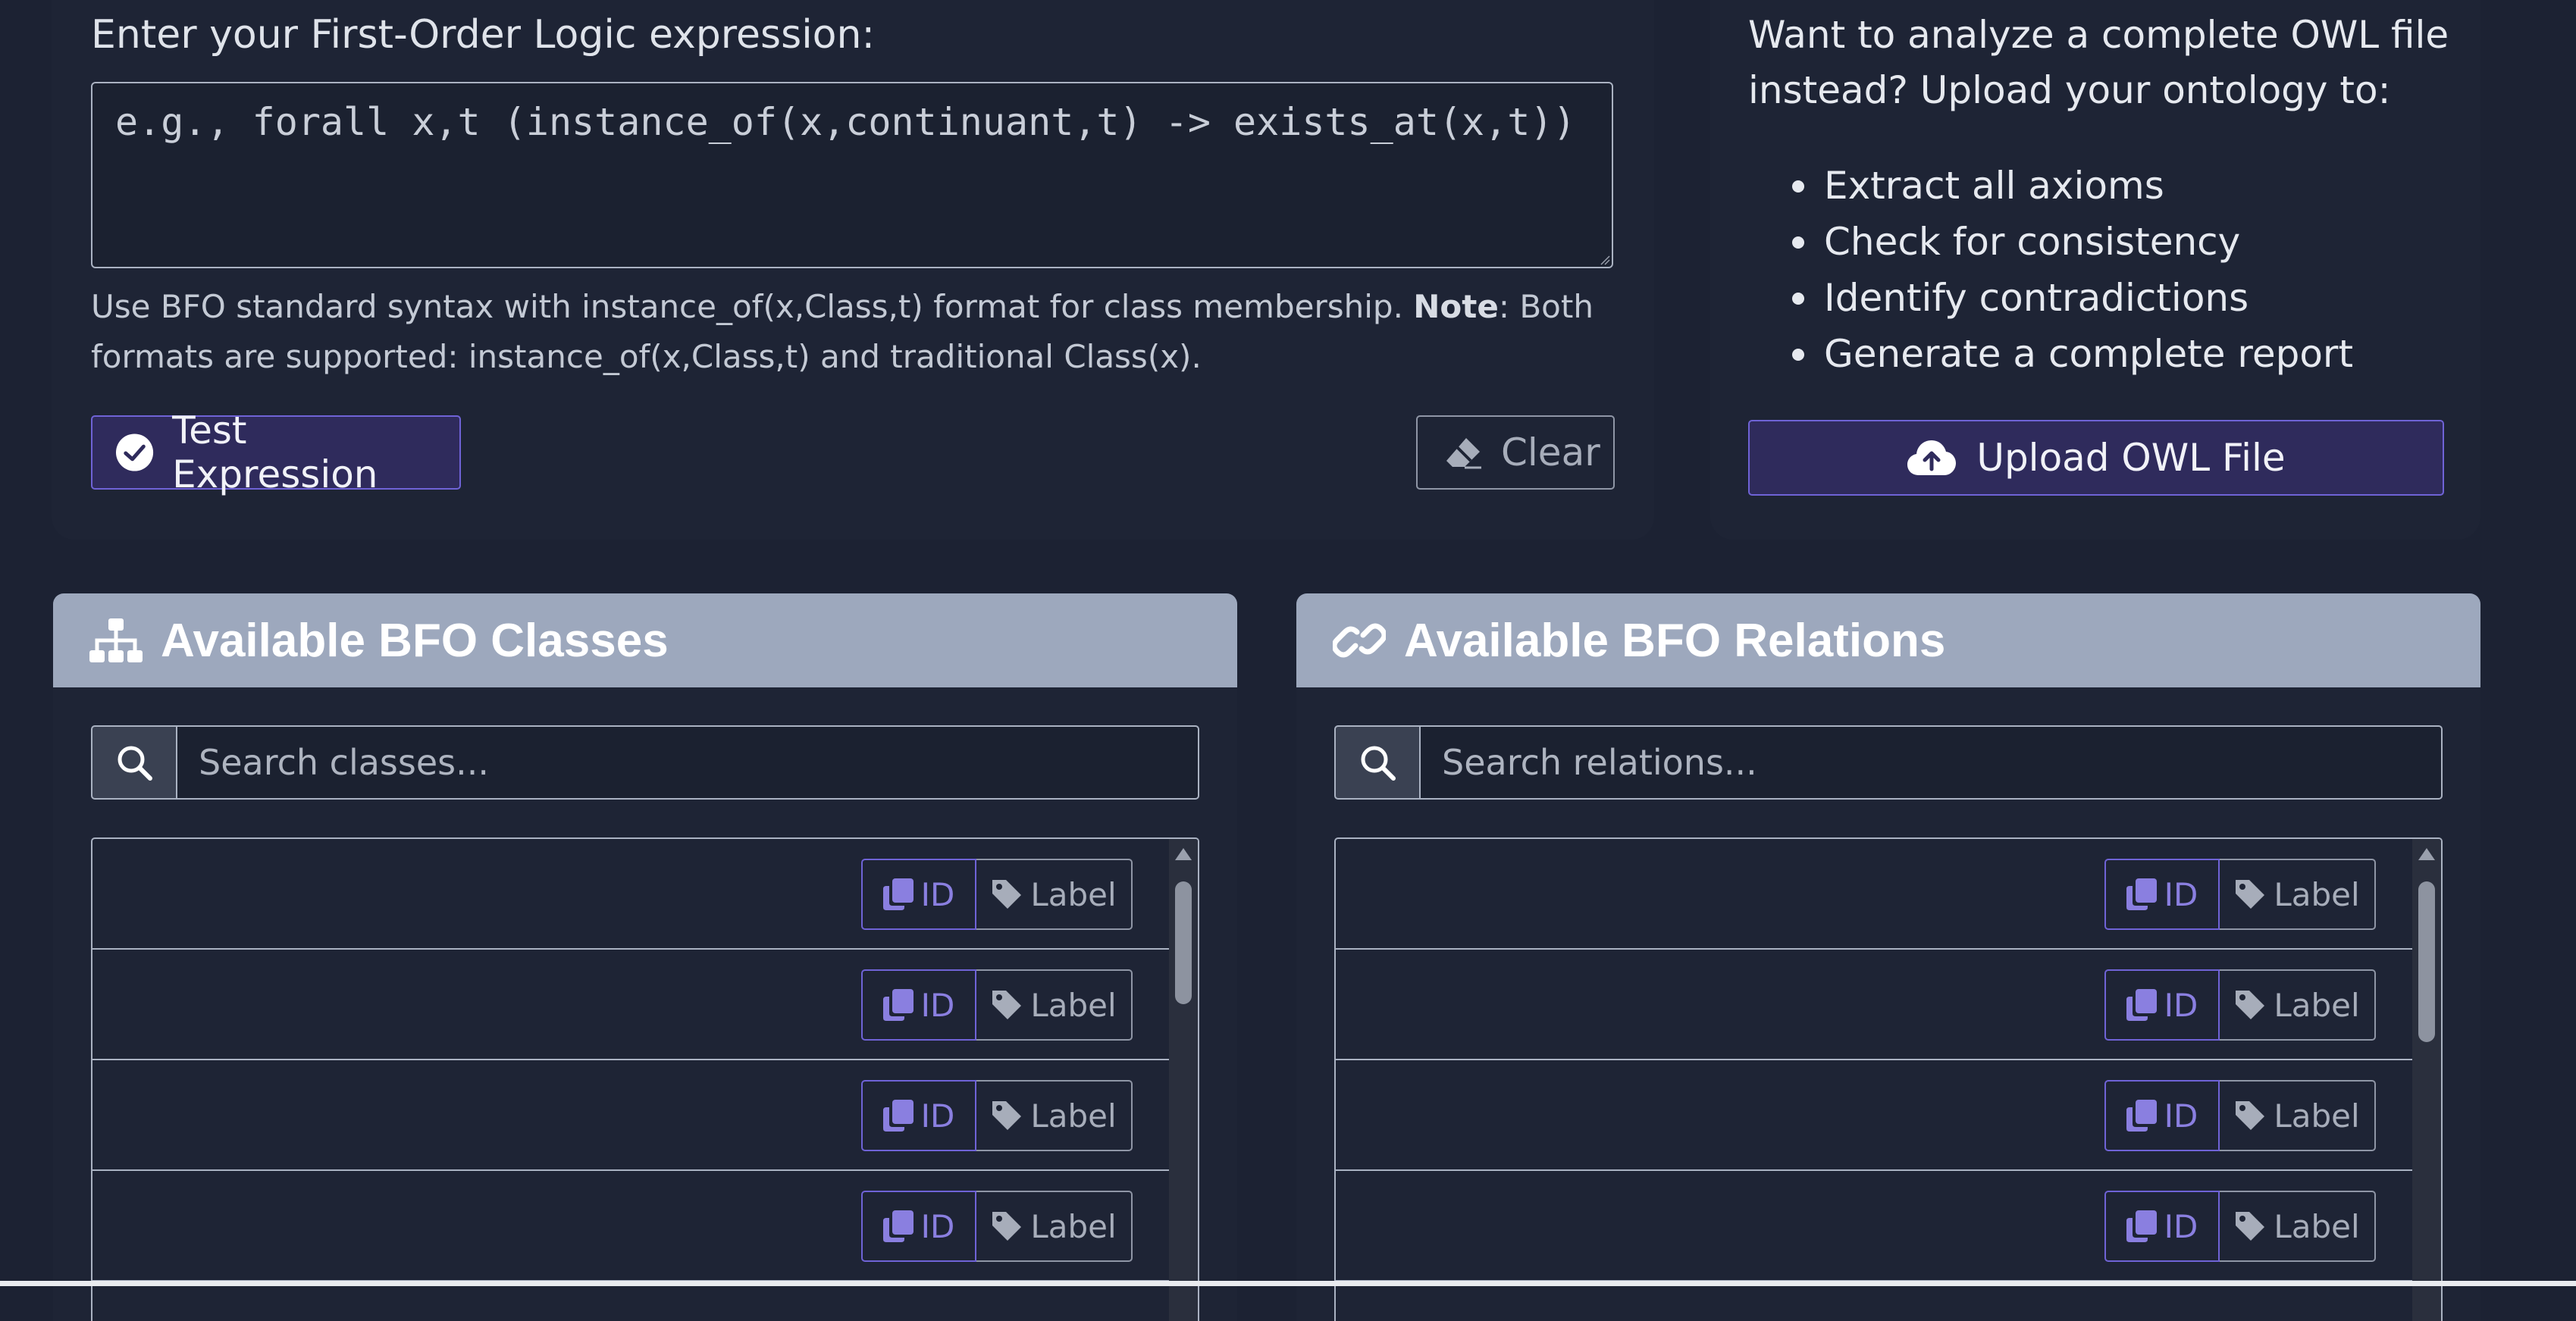 Image resolution: width=2576 pixels, height=1321 pixels. I want to click on relations-search-input, so click(1932, 763).